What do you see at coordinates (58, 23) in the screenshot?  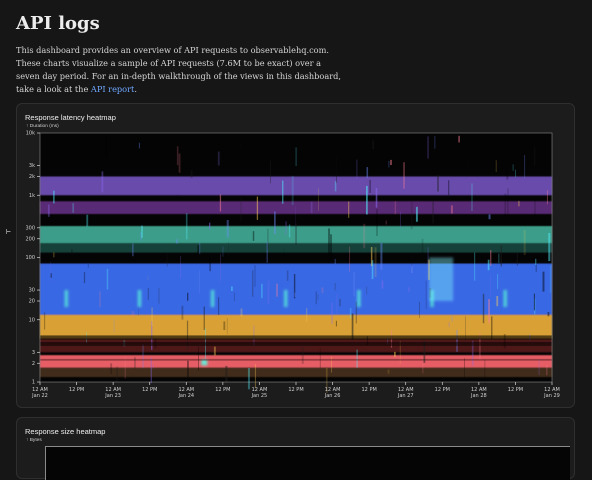 I see `page-title: API logs` at bounding box center [58, 23].